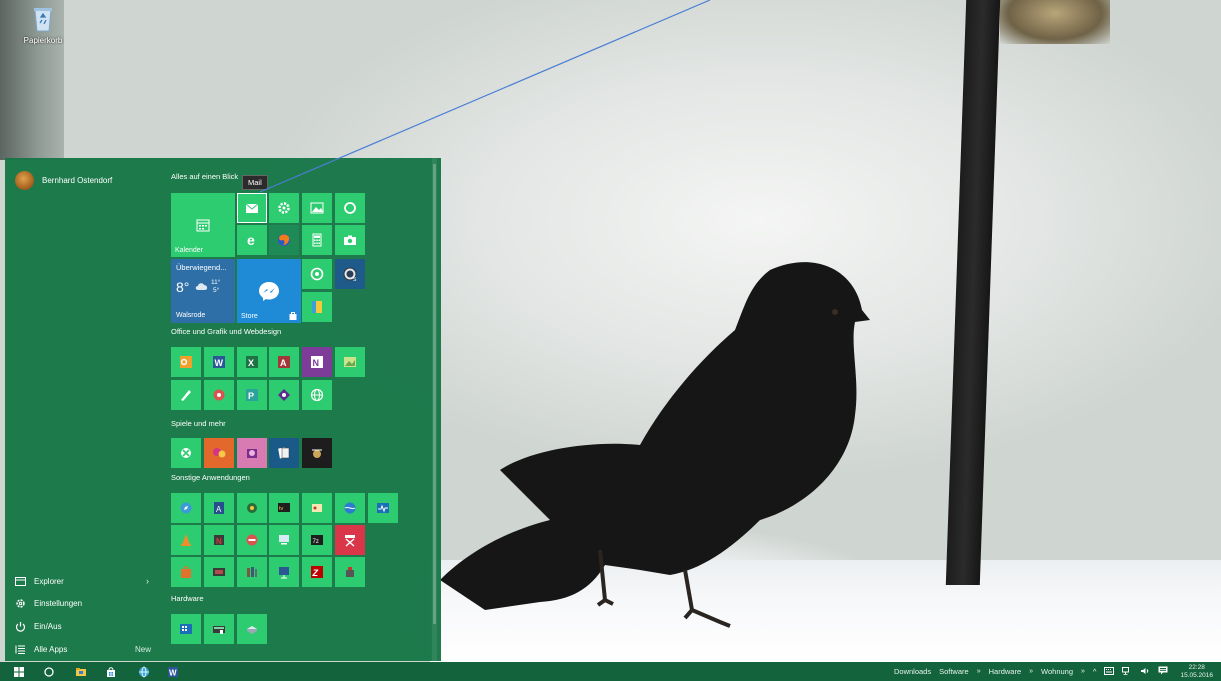 Image resolution: width=1221 pixels, height=681 pixels. Describe the element at coordinates (186, 395) in the screenshot. I see `tile-graphics-app` at that location.